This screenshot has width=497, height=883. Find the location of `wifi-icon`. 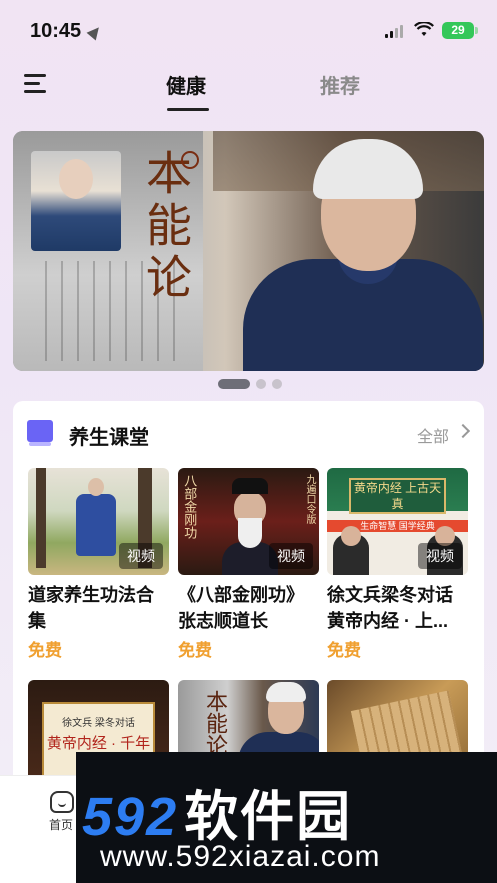

wifi-icon is located at coordinates (424, 29).